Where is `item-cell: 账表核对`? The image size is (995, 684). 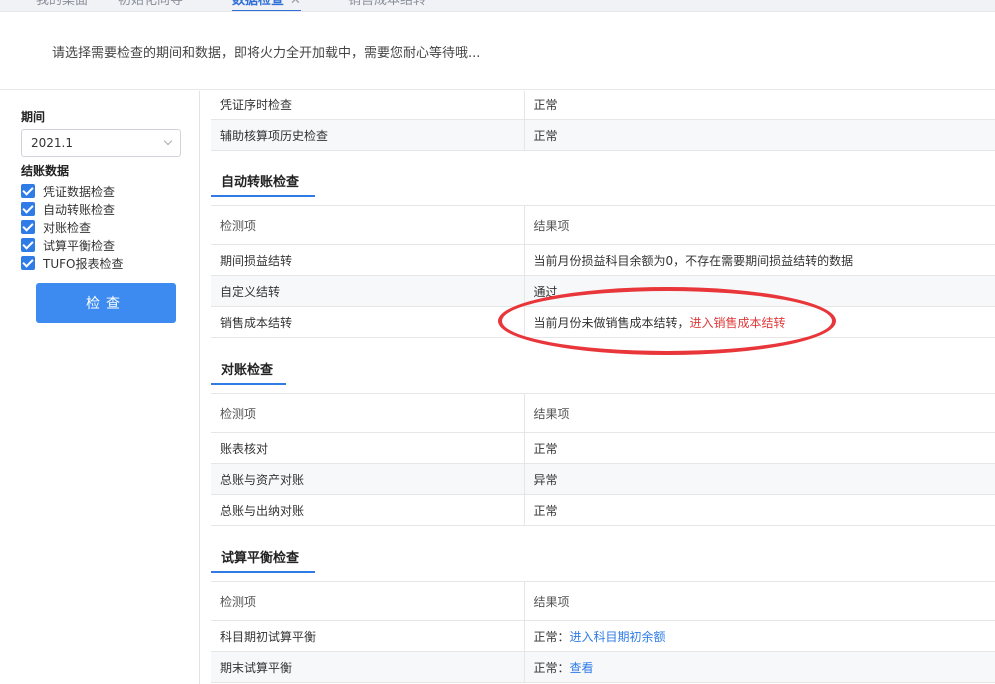
item-cell: 账表核对 is located at coordinates (368, 448).